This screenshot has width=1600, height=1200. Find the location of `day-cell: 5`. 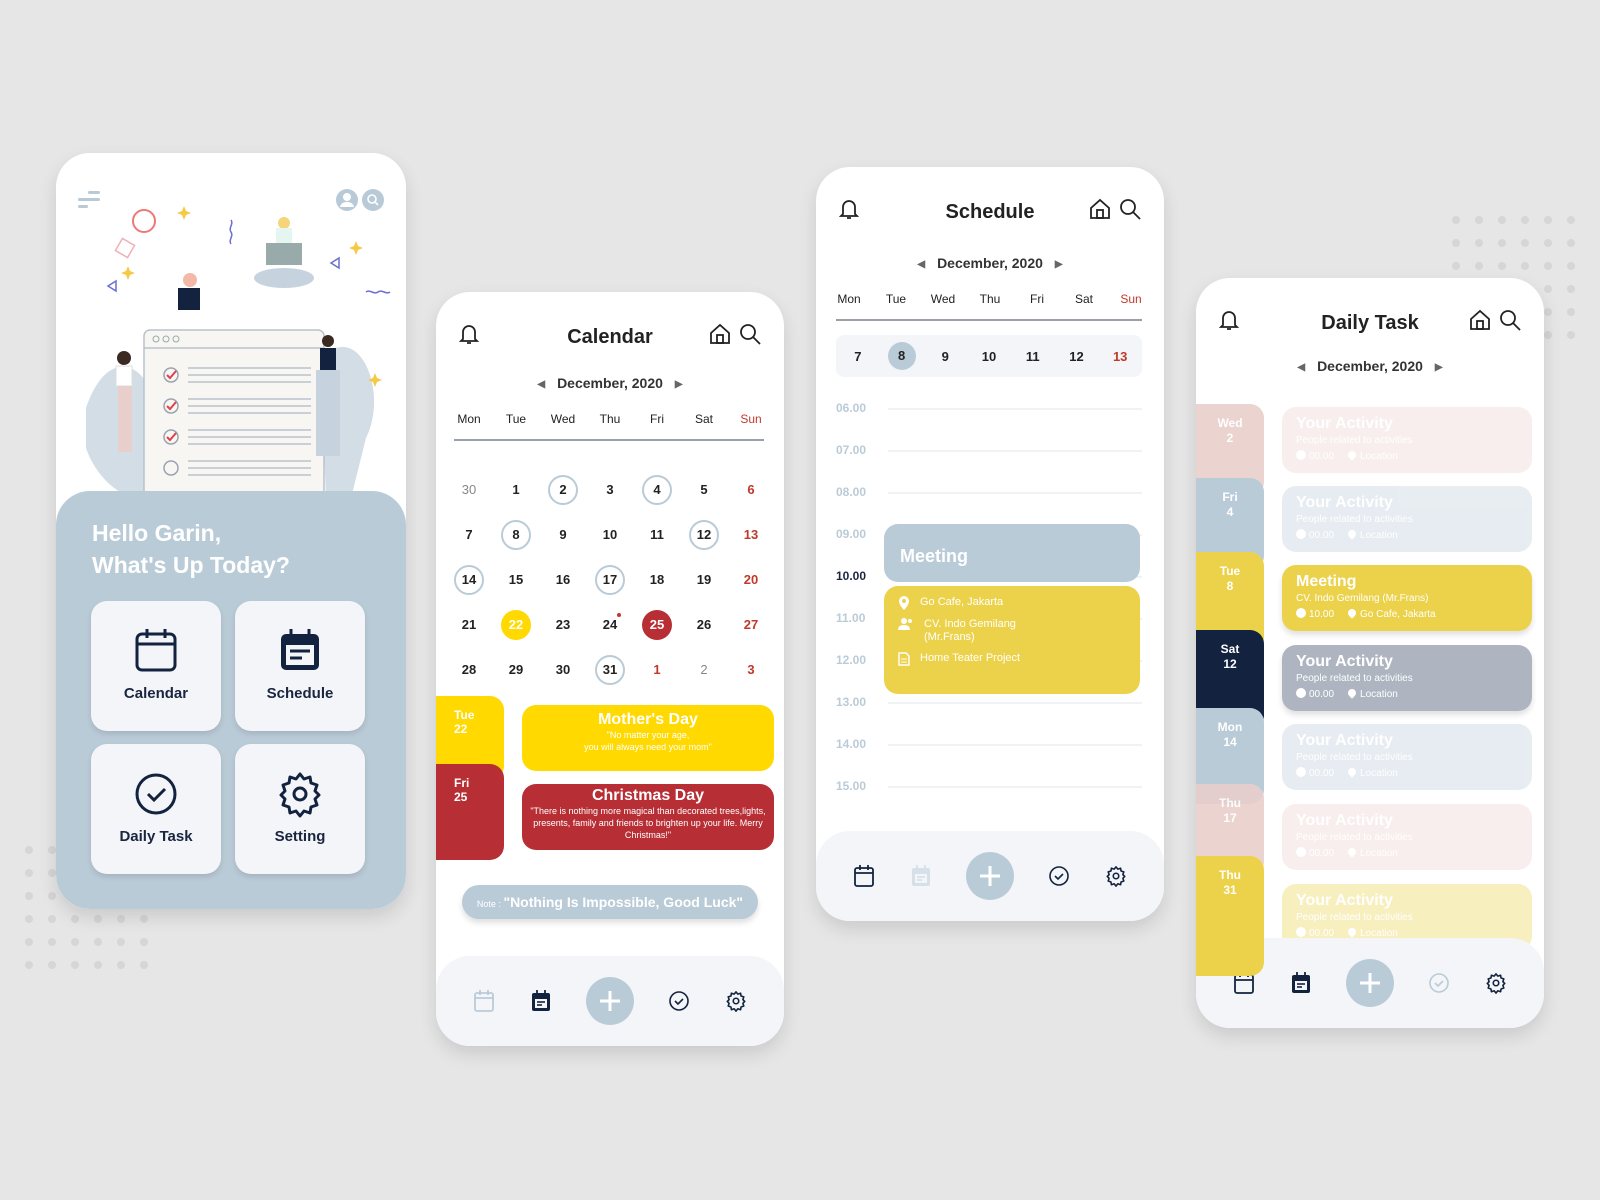

day-cell: 5 is located at coordinates (704, 490).